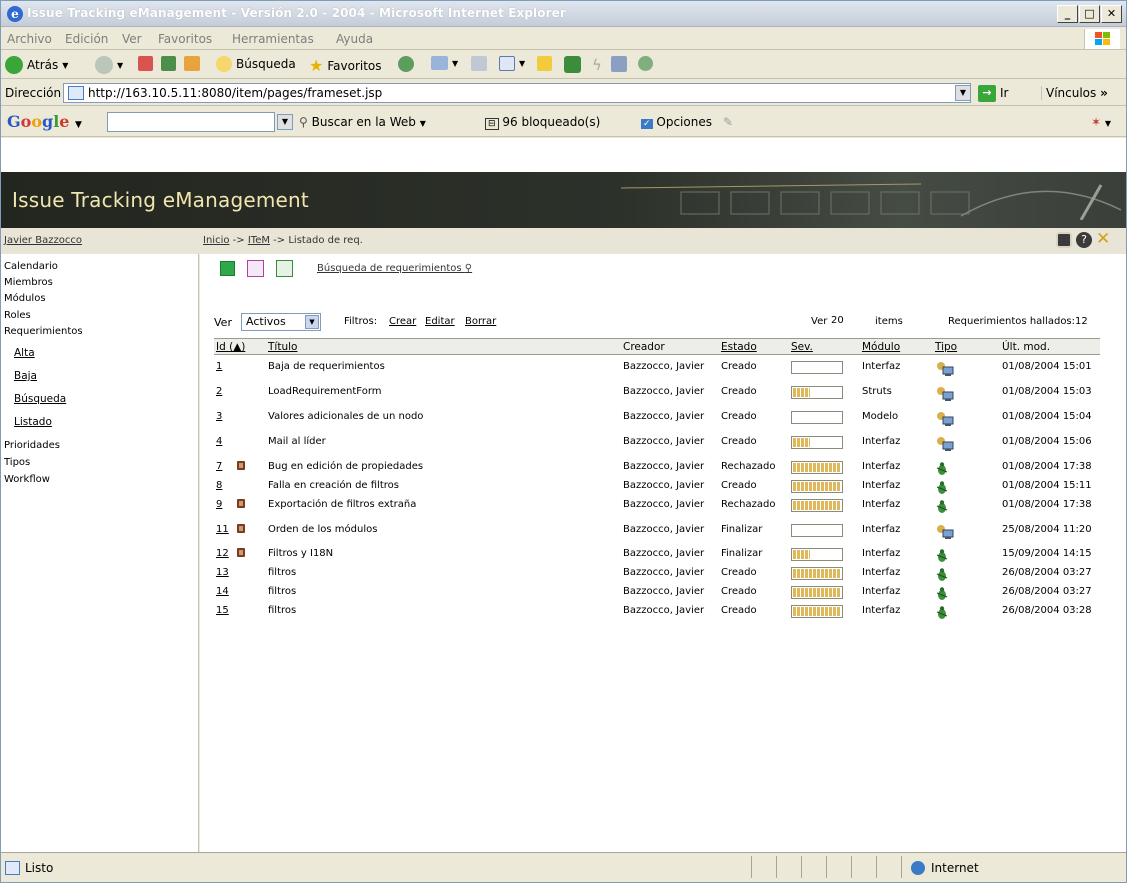 The height and width of the screenshot is (883, 1127). I want to click on row-id-link: 13, so click(222, 572).